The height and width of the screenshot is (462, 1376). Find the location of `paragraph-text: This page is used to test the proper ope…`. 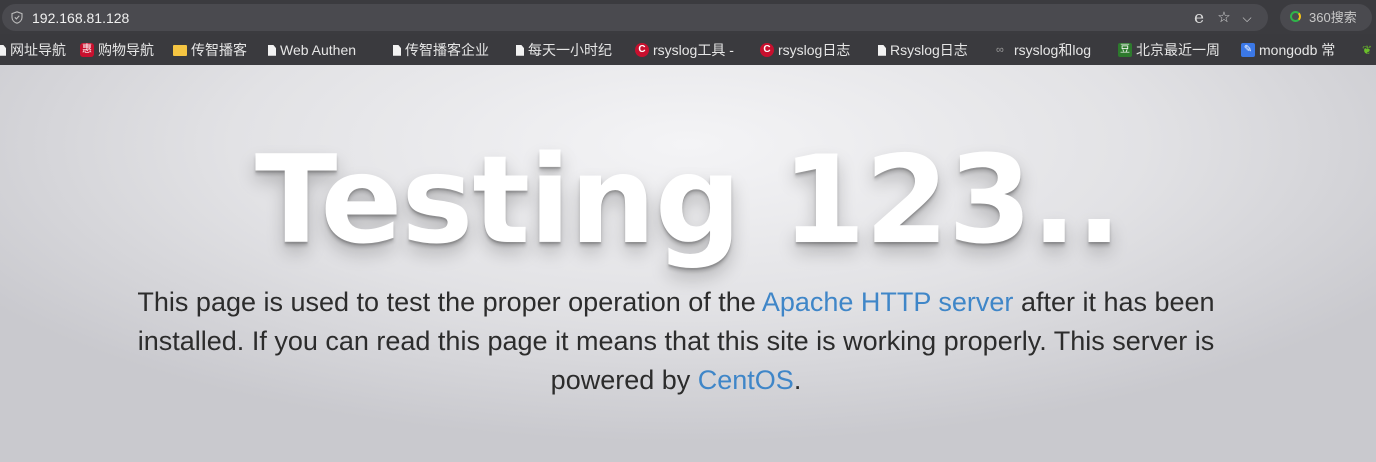

paragraph-text: This page is used to test the proper ope… is located at coordinates (449, 302).